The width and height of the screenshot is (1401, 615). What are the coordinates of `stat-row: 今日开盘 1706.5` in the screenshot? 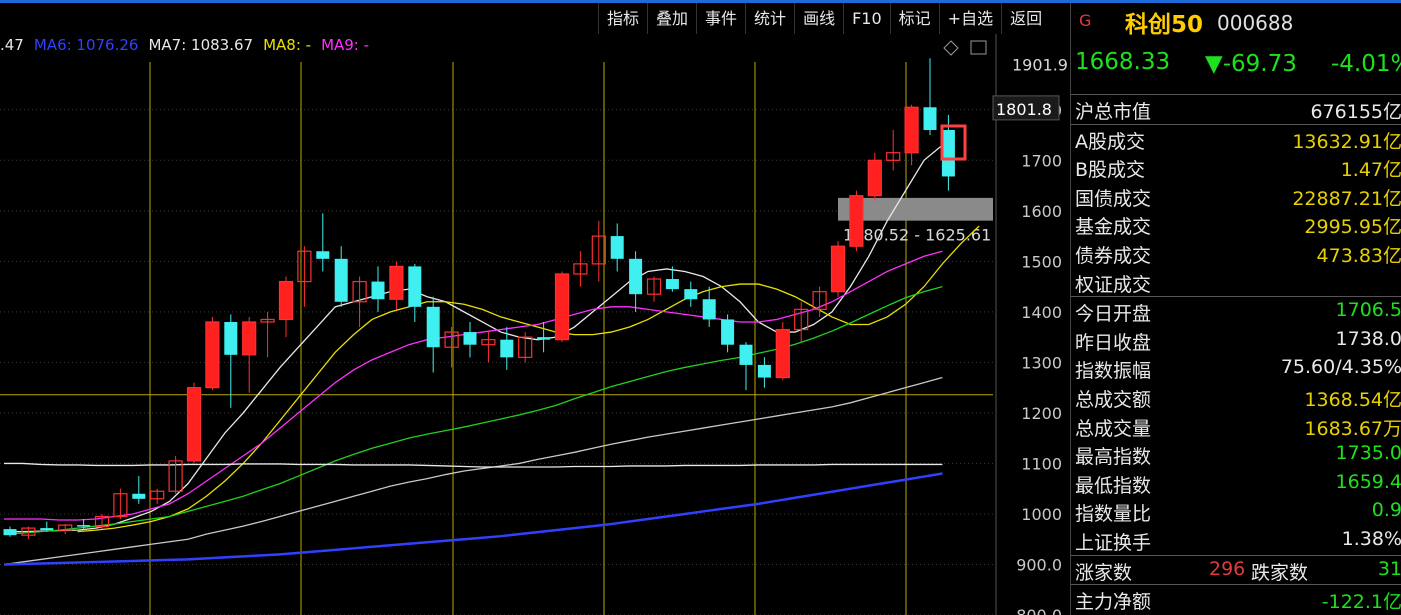 It's located at (1236, 311).